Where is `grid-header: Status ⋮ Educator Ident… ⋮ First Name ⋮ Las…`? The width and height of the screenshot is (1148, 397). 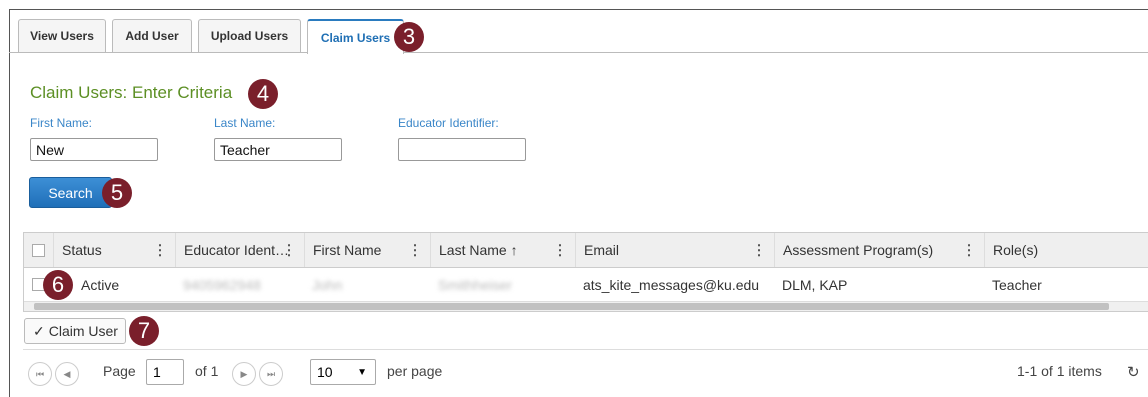 grid-header: Status ⋮ Educator Ident… ⋮ First Name ⋮ Las… is located at coordinates (586, 250).